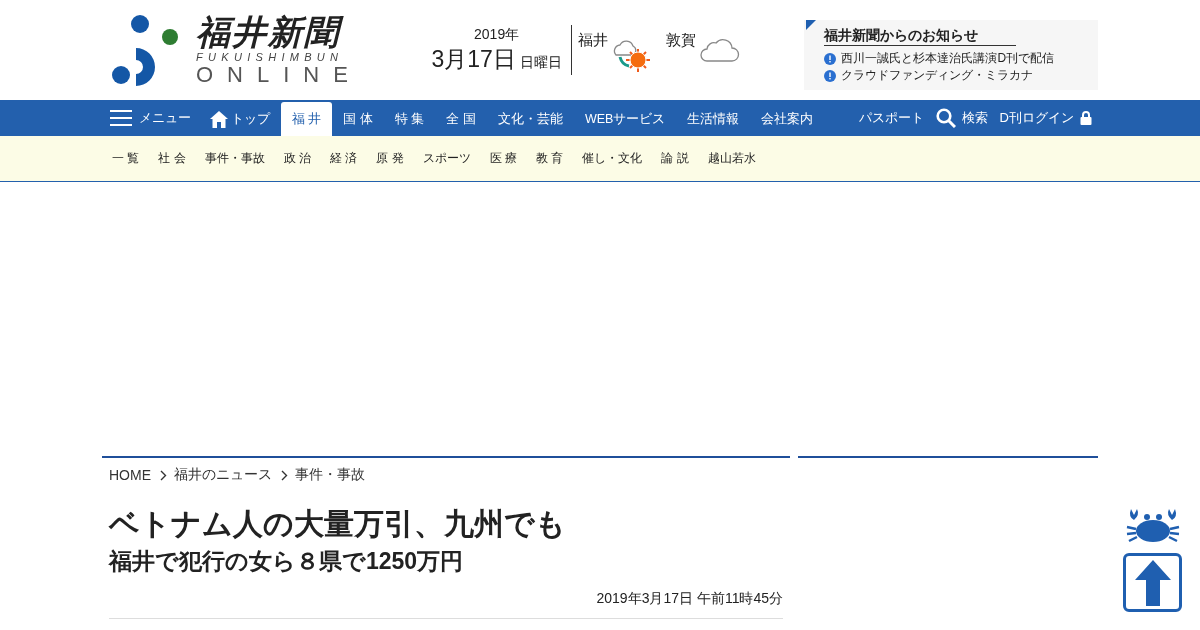 Image resolution: width=1200 pixels, height=630 pixels. Describe the element at coordinates (937, 75) in the screenshot. I see `notice-link: クラウドファンディング・ミラカナ` at that location.